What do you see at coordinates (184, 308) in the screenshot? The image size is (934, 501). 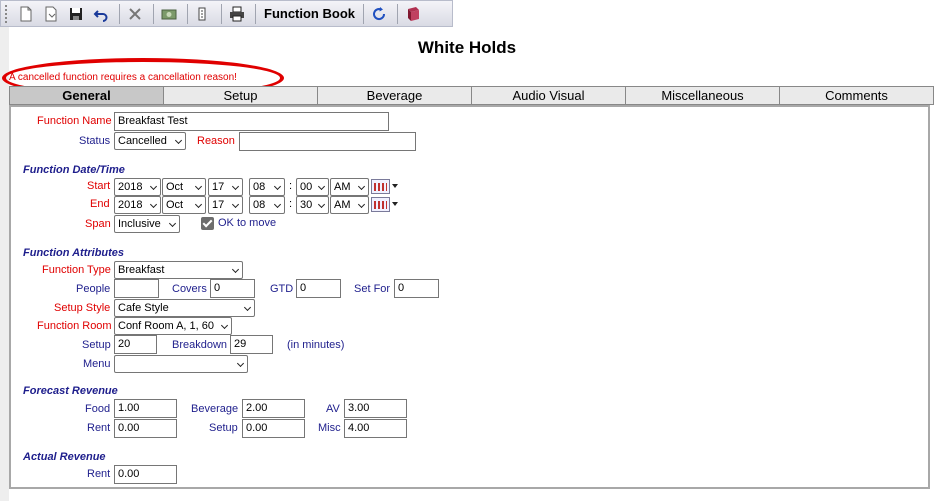 I see `setup-style-select: Cafe Style` at bounding box center [184, 308].